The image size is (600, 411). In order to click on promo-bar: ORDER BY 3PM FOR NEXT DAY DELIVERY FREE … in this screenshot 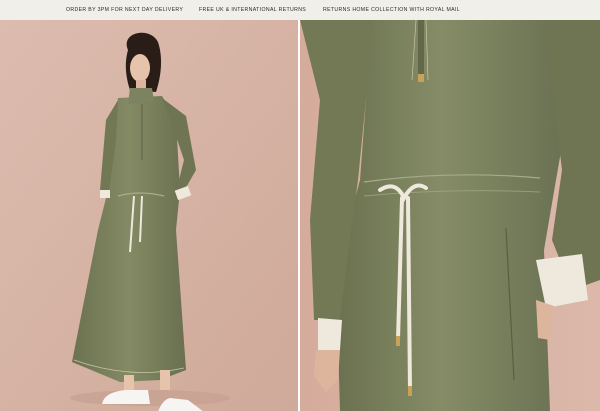, I will do `click(300, 10)`.